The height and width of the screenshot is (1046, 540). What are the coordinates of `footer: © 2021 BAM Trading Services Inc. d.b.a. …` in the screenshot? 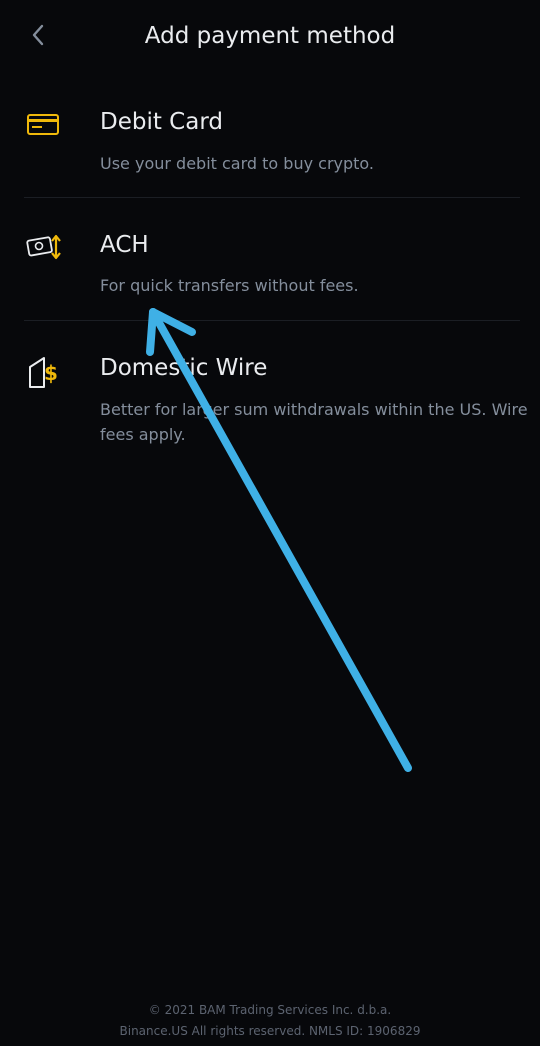 It's located at (270, 1021).